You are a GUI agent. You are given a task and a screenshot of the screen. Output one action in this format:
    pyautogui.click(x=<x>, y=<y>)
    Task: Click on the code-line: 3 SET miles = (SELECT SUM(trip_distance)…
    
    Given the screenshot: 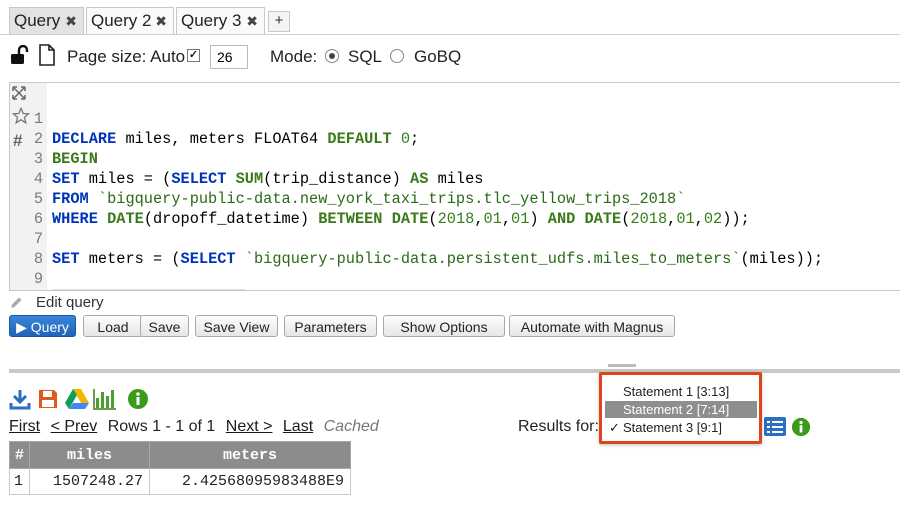 What is the action you would take?
    pyautogui.click(x=258, y=169)
    